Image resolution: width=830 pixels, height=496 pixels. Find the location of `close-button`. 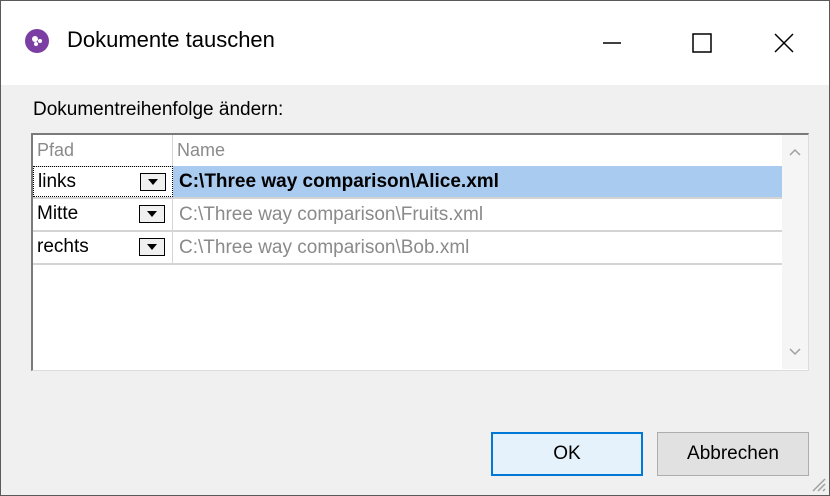

close-button is located at coordinates (784, 43).